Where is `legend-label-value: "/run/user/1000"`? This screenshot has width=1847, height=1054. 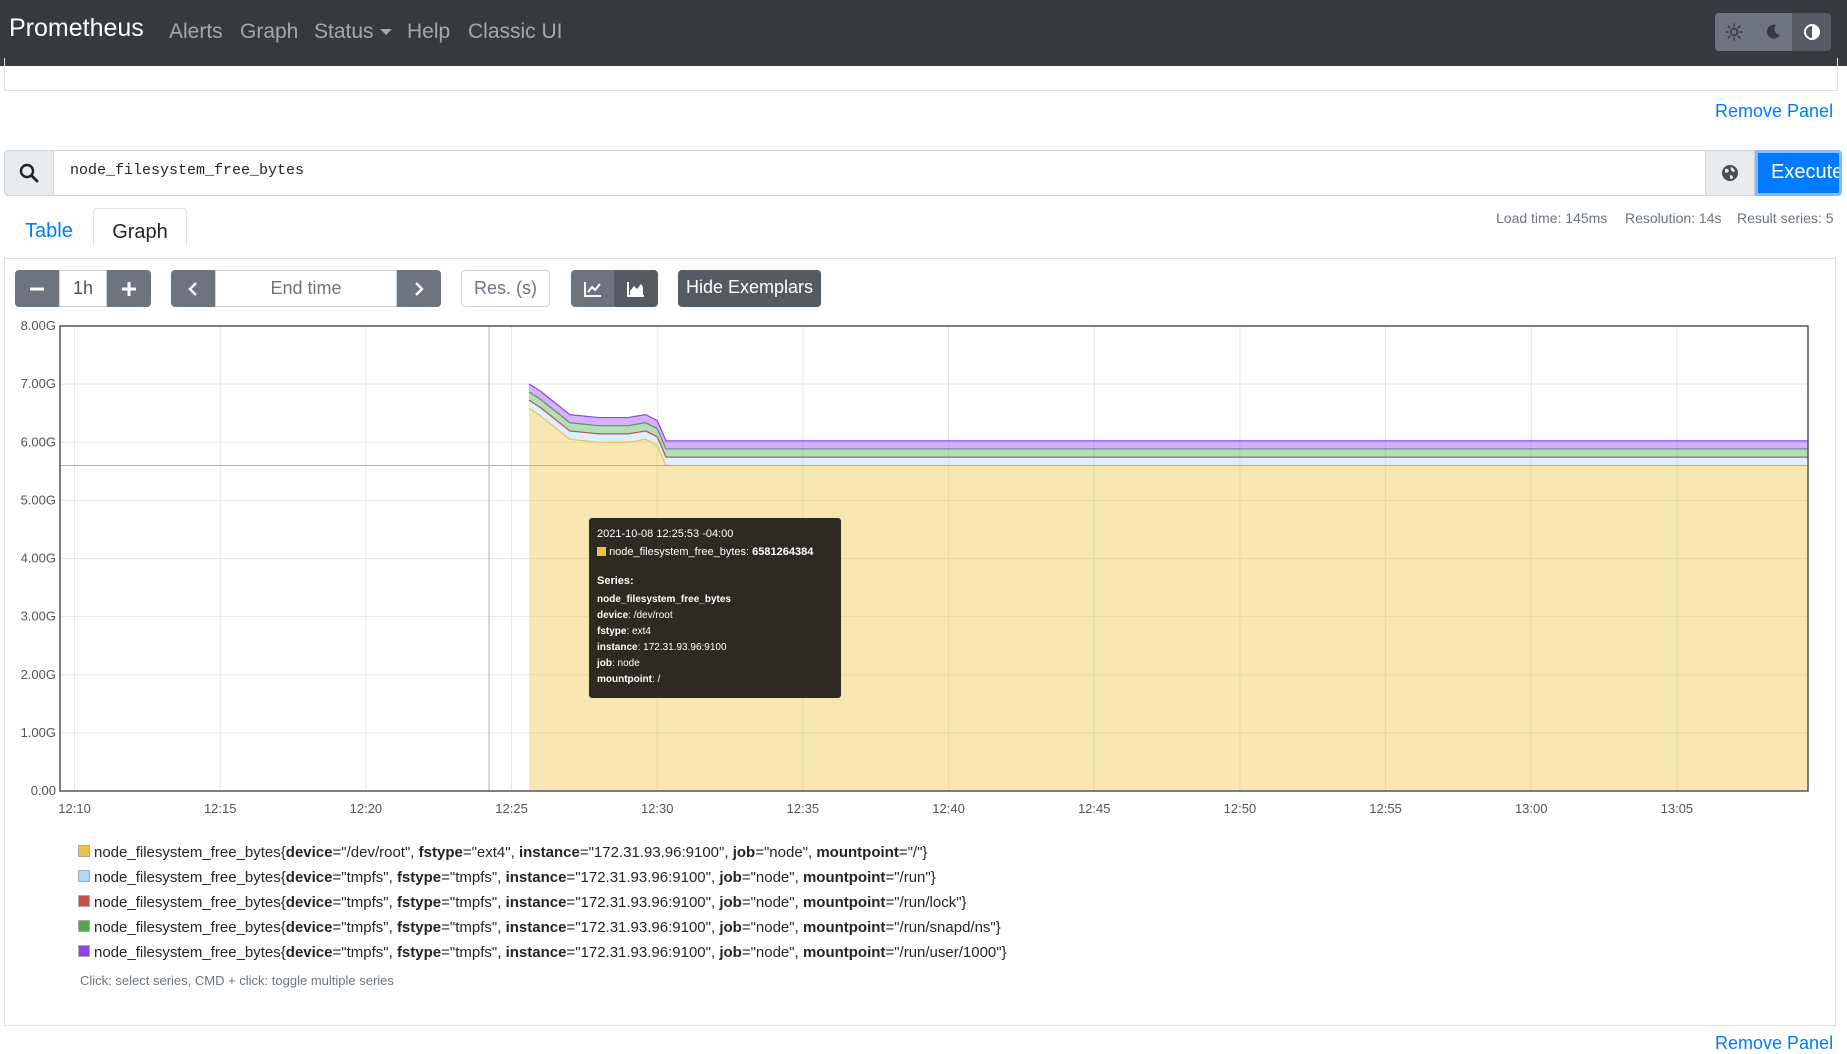 legend-label-value: "/run/user/1000" is located at coordinates (948, 952).